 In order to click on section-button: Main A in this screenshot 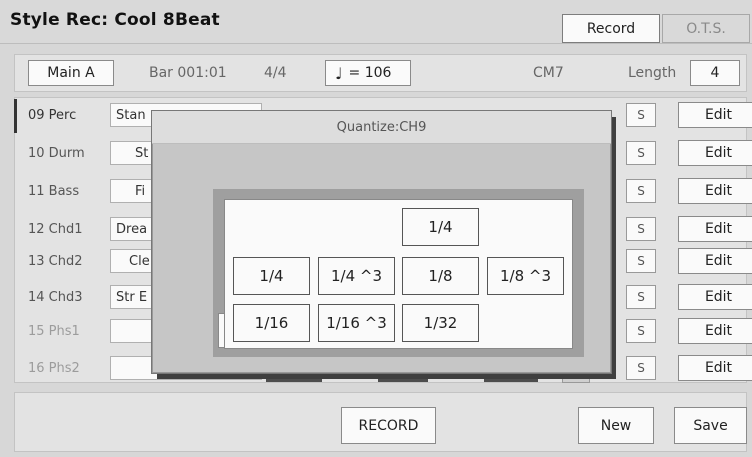, I will do `click(71, 73)`.